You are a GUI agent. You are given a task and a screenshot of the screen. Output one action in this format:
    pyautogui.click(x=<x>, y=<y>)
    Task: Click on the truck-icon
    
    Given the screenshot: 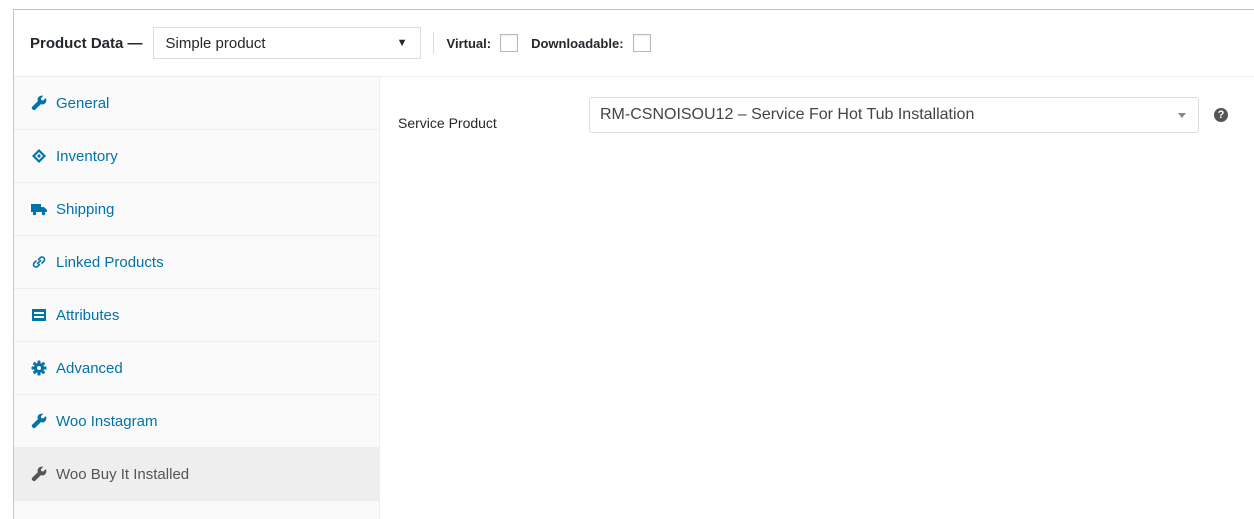 What is the action you would take?
    pyautogui.click(x=39, y=209)
    